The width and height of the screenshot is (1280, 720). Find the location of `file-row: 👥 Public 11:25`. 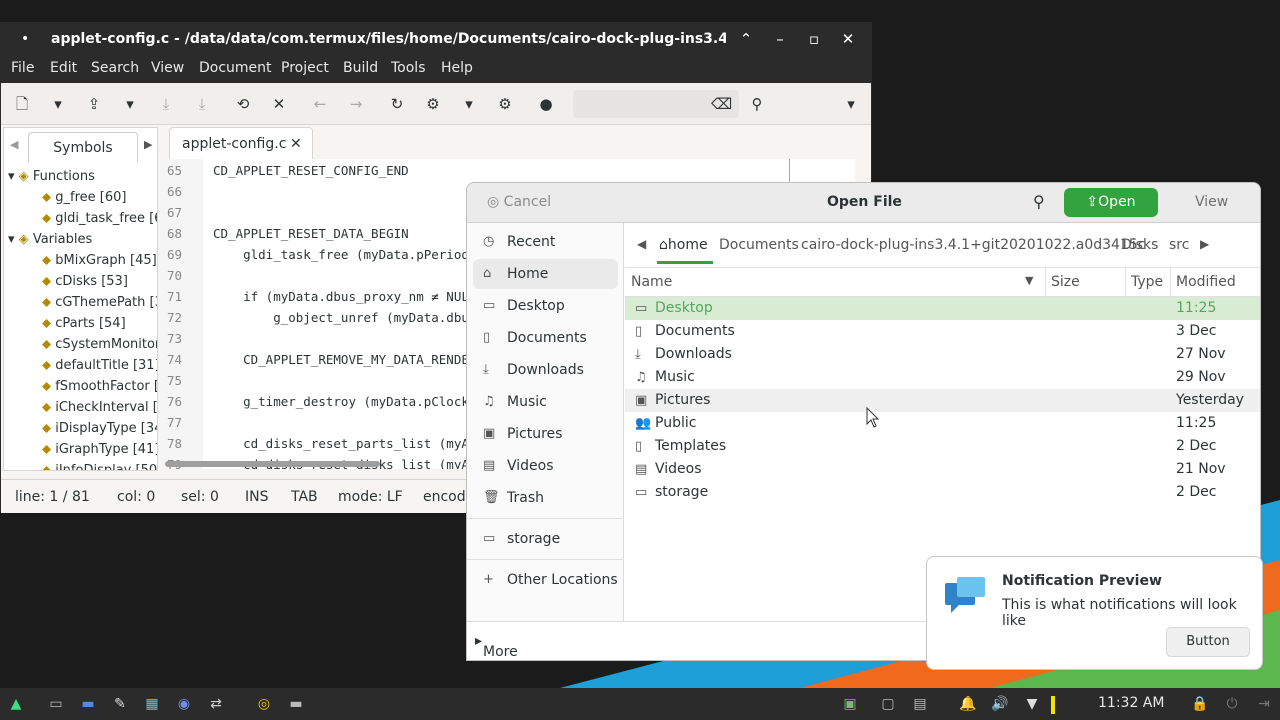

file-row: 👥 Public 11:25 is located at coordinates (942, 423).